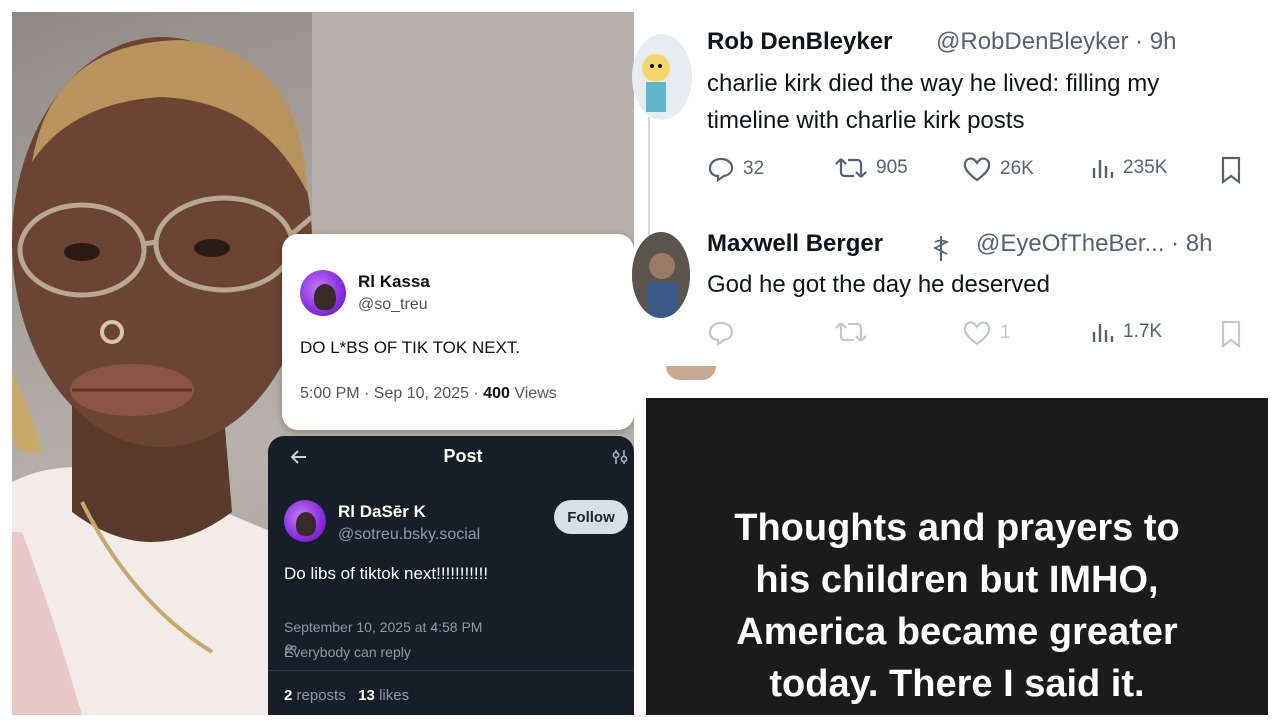  Describe the element at coordinates (878, 284) in the screenshot. I see `tweet-text: God he got the day he deserved` at that location.